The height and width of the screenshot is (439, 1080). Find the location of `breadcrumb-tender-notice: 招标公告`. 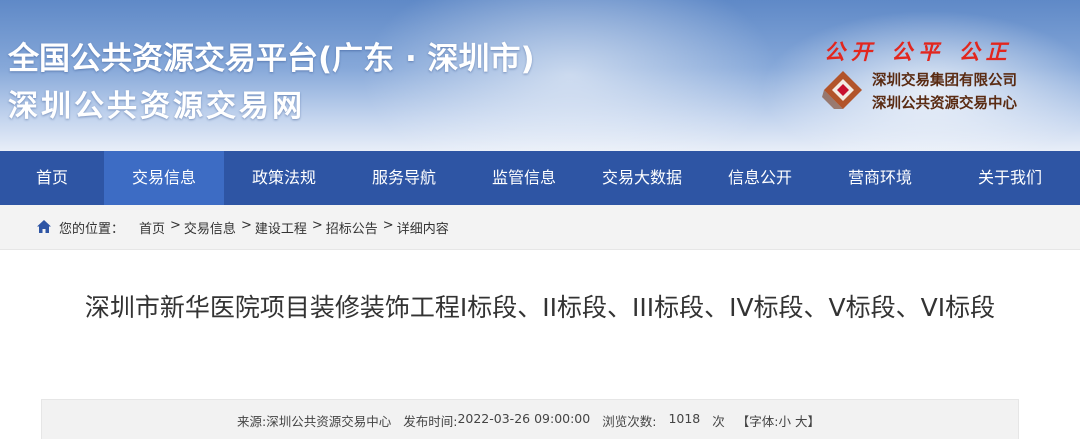

breadcrumb-tender-notice: 招标公告 is located at coordinates (352, 227).